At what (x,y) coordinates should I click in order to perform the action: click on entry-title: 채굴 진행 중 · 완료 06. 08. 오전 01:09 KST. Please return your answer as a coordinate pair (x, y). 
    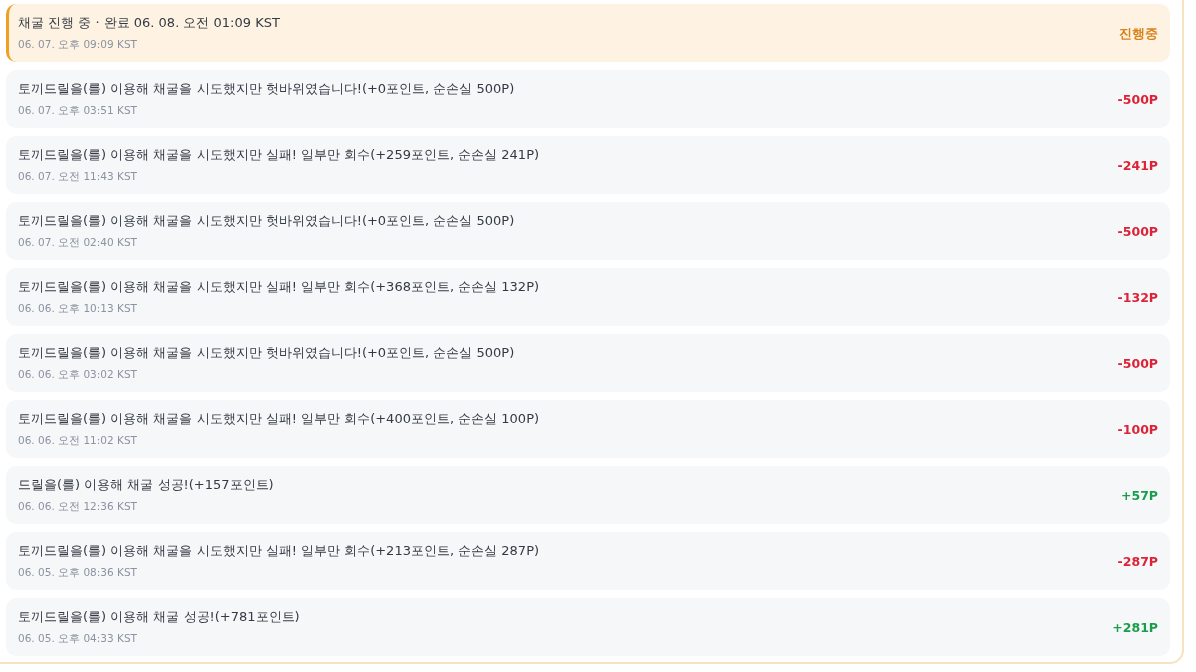
    Looking at the image, I should click on (149, 23).